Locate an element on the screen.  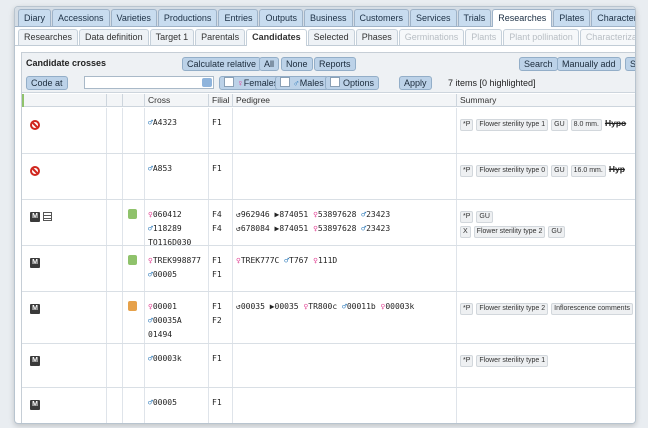
females-toggle: ♀Females is located at coordinates (251, 83).